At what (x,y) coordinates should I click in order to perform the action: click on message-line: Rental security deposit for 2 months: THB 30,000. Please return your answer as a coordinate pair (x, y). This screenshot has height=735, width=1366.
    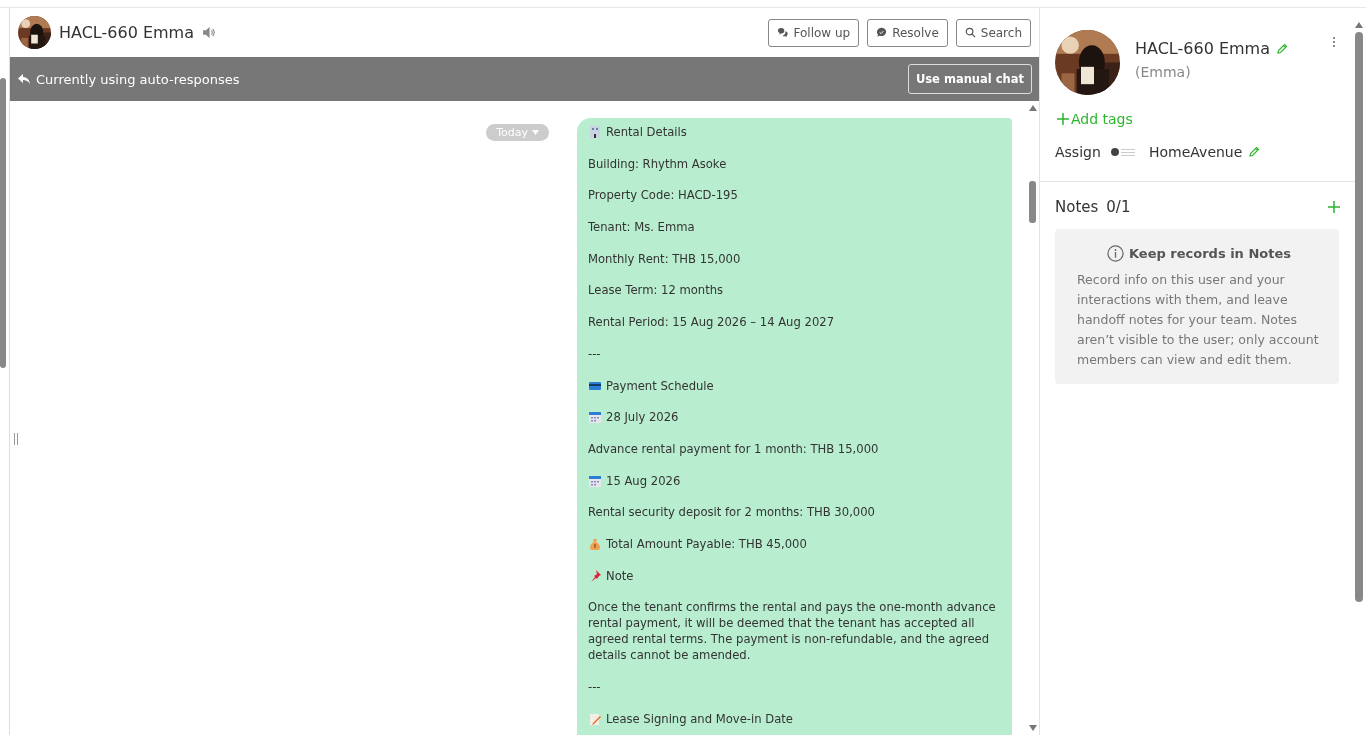
    Looking at the image, I should click on (731, 512).